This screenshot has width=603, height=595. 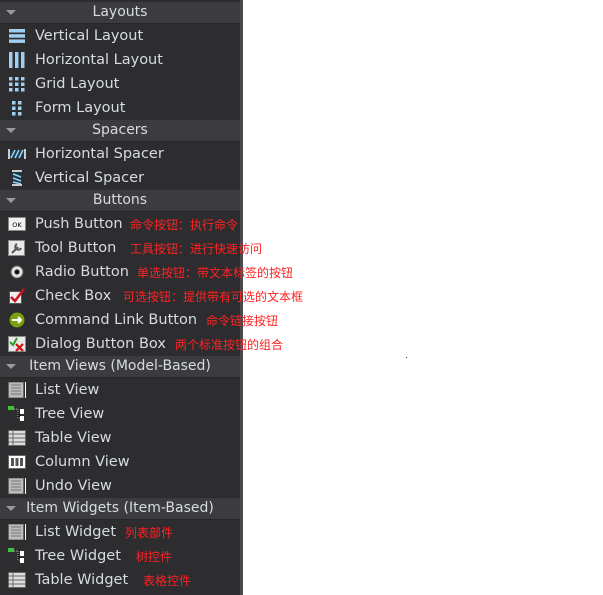 I want to click on annotation-note: 命令按钮：执行命令, so click(x=184, y=225).